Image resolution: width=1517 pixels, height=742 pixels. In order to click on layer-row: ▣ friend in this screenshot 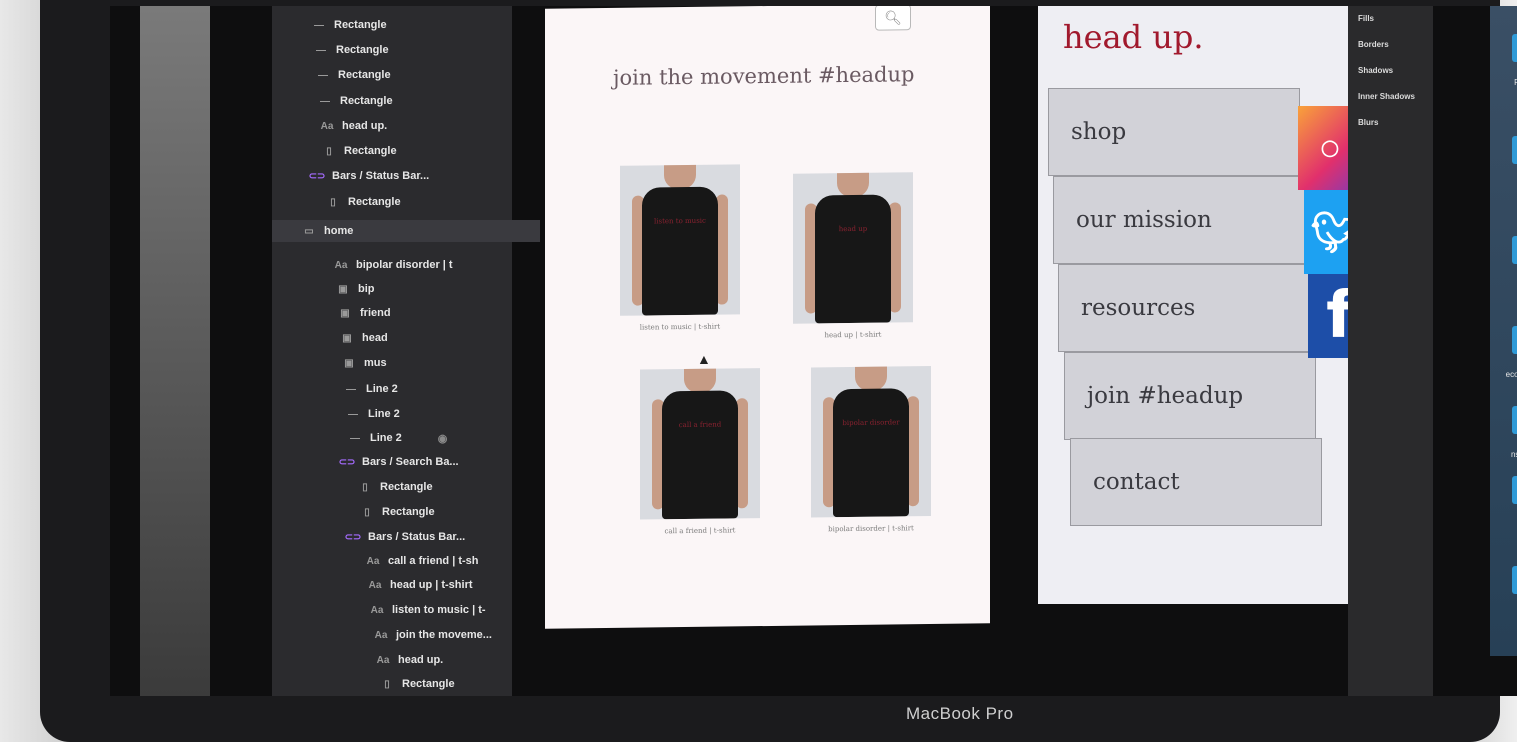, I will do `click(363, 313)`.